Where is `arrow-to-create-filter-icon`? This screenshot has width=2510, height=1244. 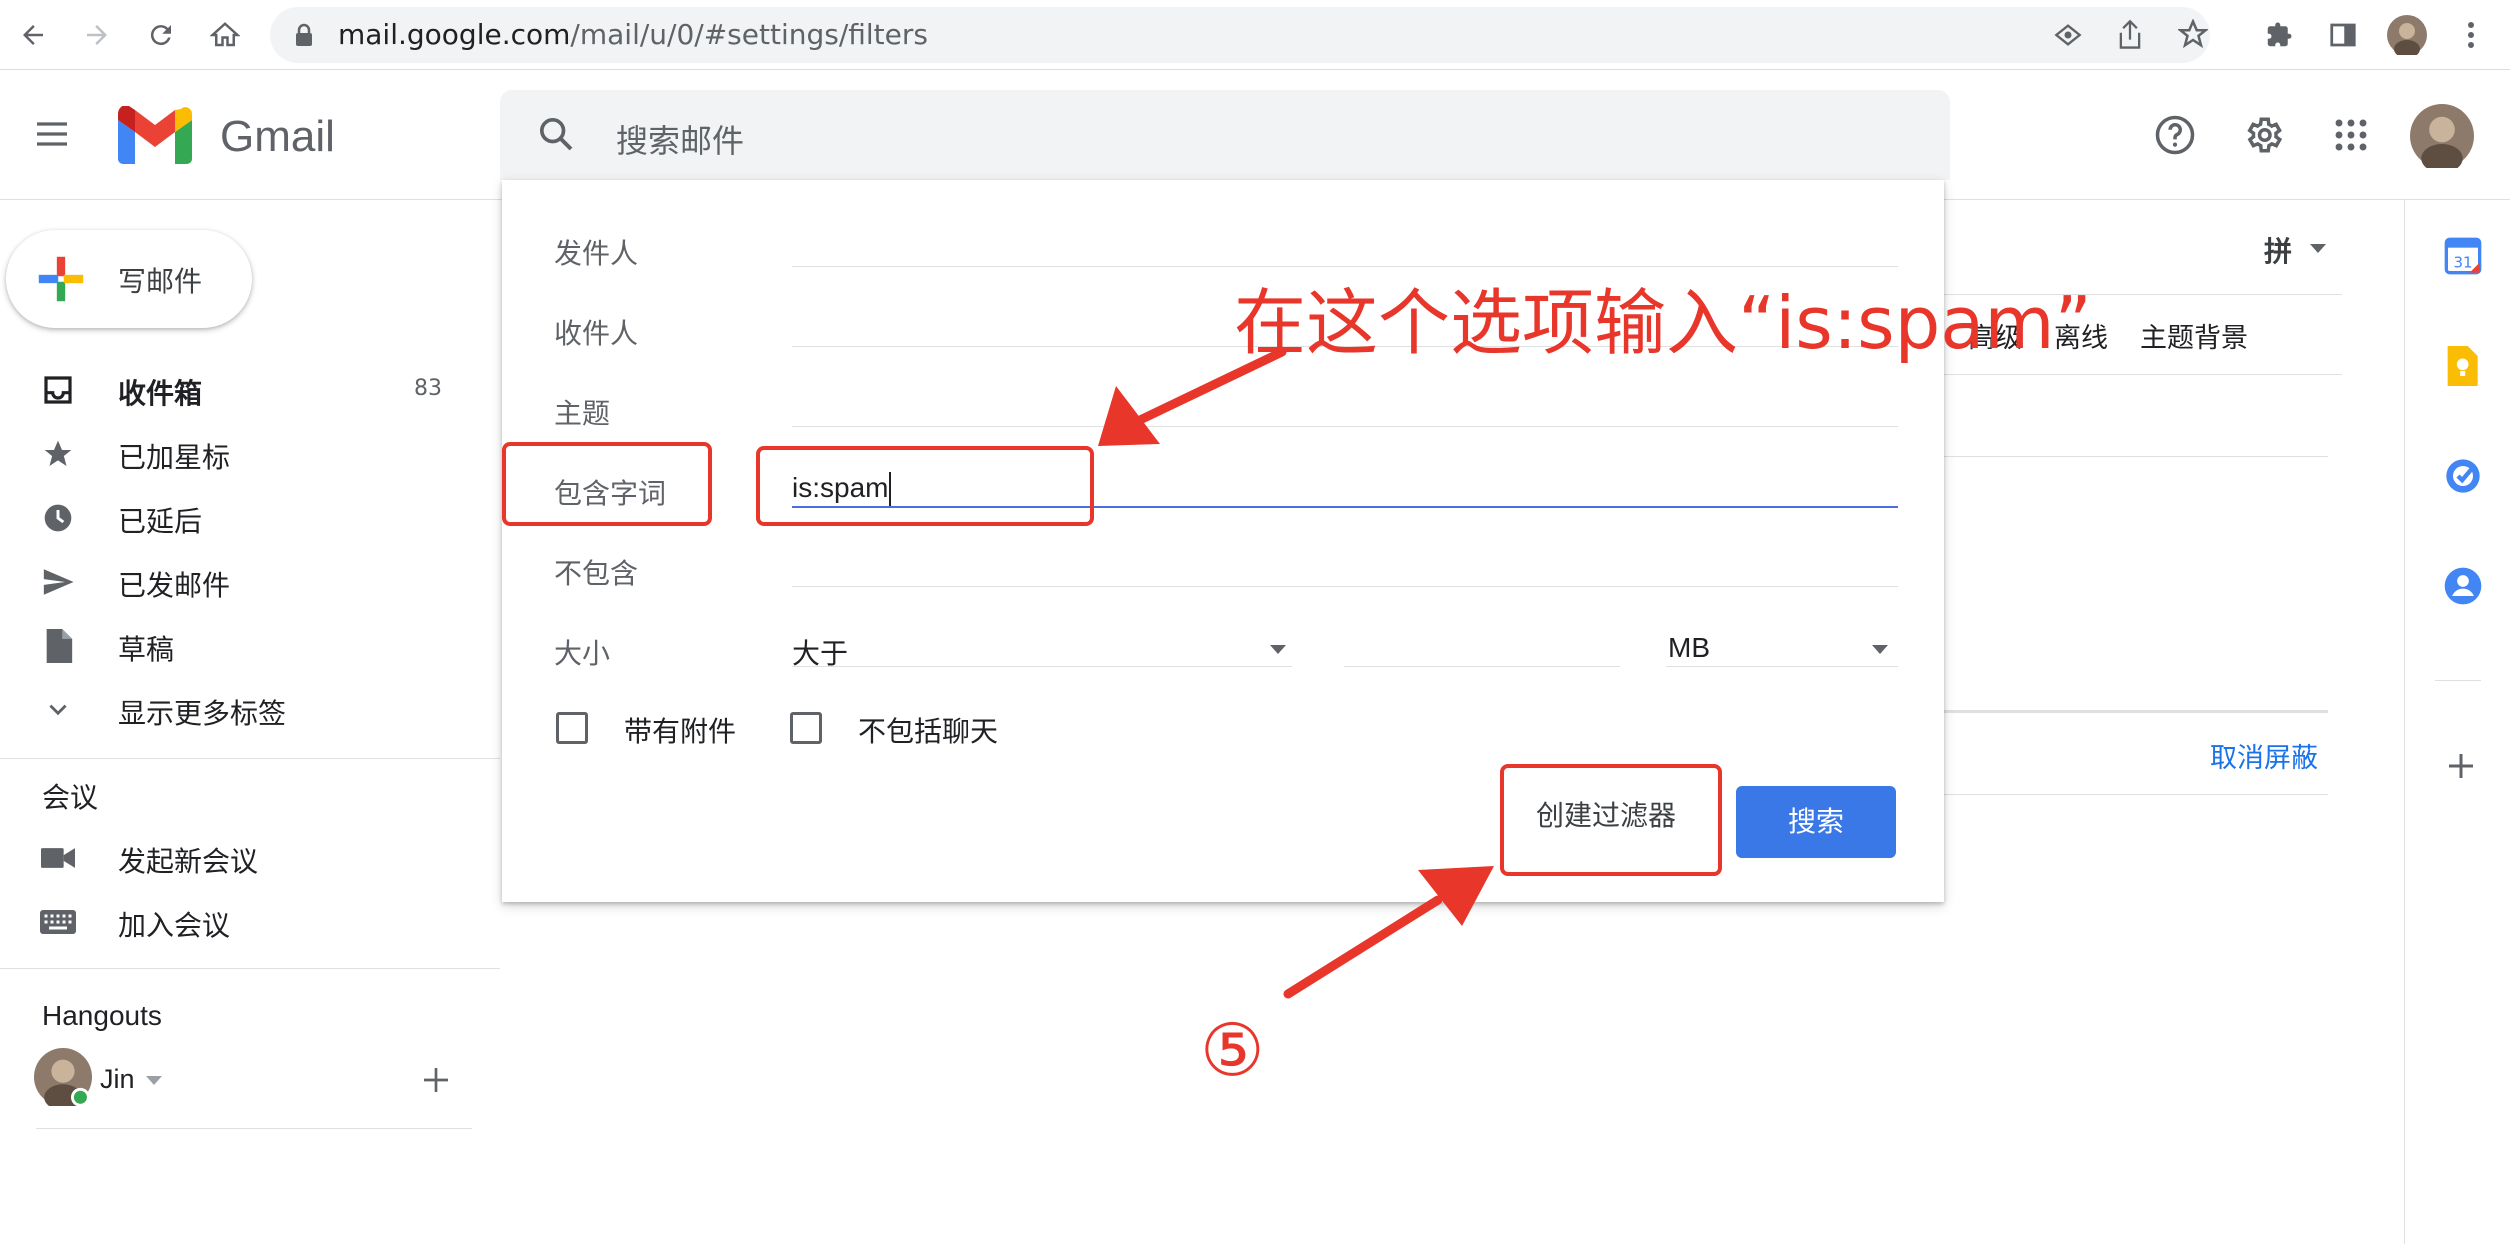
arrow-to-create-filter-icon is located at coordinates (1388, 932).